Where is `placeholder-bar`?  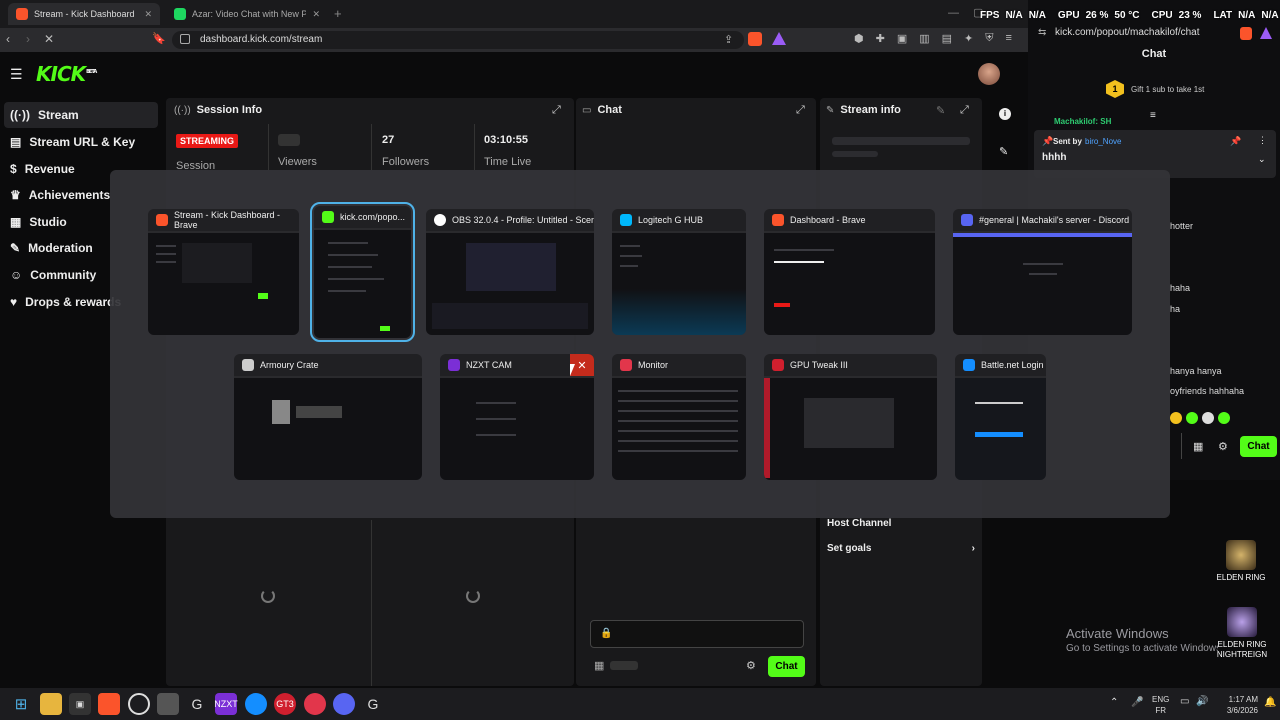
placeholder-bar is located at coordinates (624, 665).